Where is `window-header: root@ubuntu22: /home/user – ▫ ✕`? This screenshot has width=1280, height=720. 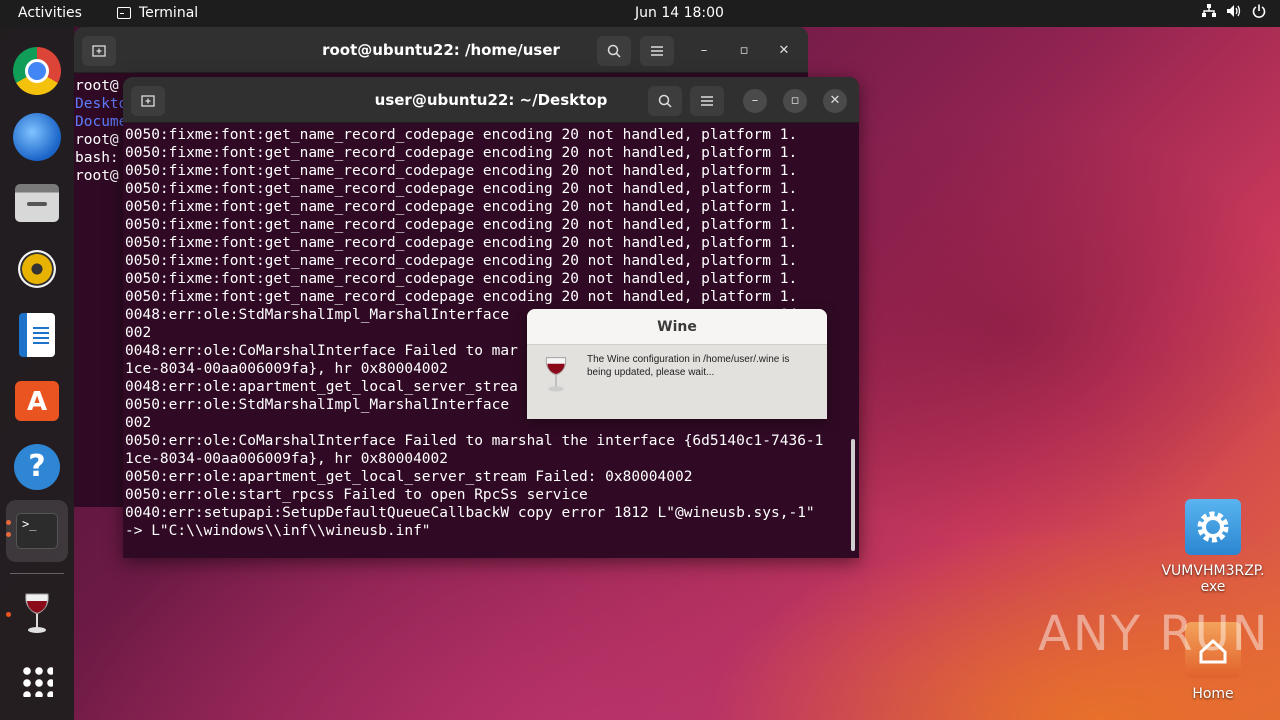 window-header: root@ubuntu22: /home/user – ▫ ✕ is located at coordinates (441, 50).